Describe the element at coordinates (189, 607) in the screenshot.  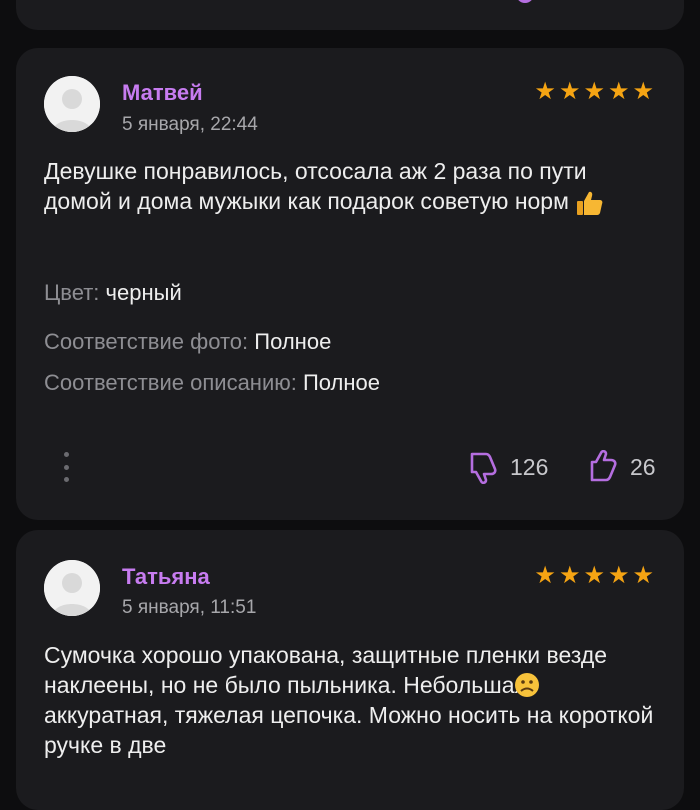
I see `review-date: 5 января, 11:51` at that location.